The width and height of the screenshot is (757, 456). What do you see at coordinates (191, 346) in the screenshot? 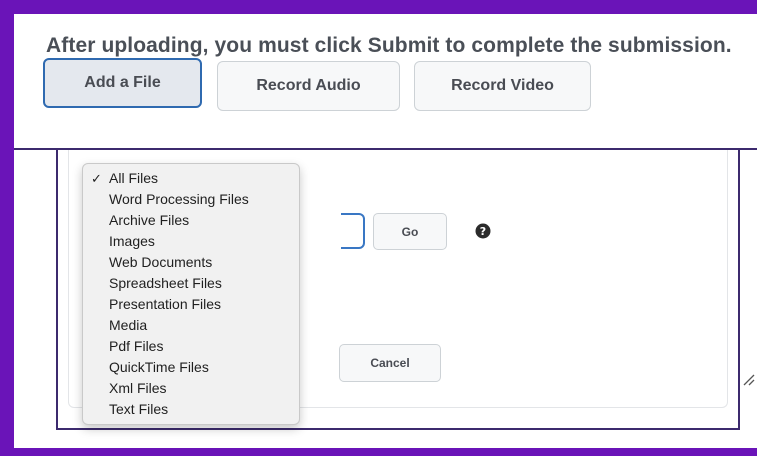
I see `file-type-option: Pdf Files` at bounding box center [191, 346].